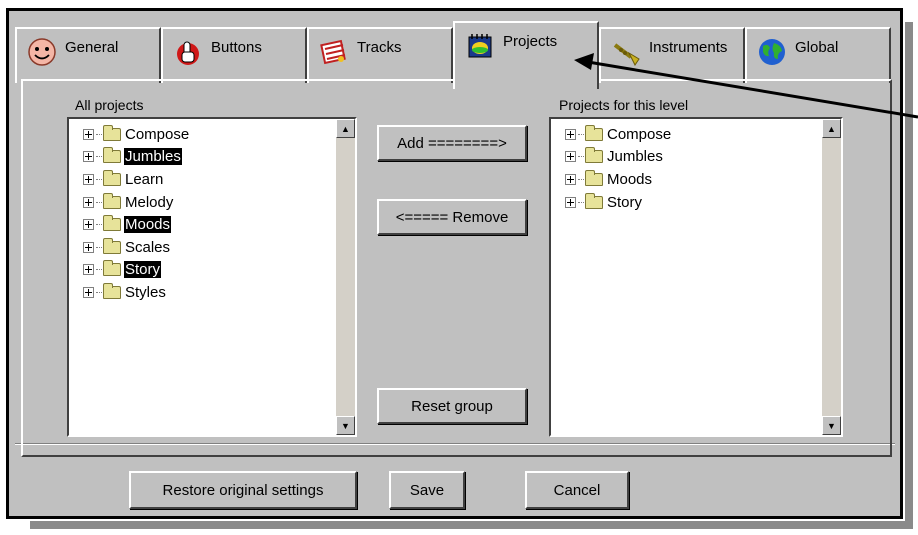 The width and height of the screenshot is (918, 535). Describe the element at coordinates (746, 86) in the screenshot. I see `callout-arrow` at that location.